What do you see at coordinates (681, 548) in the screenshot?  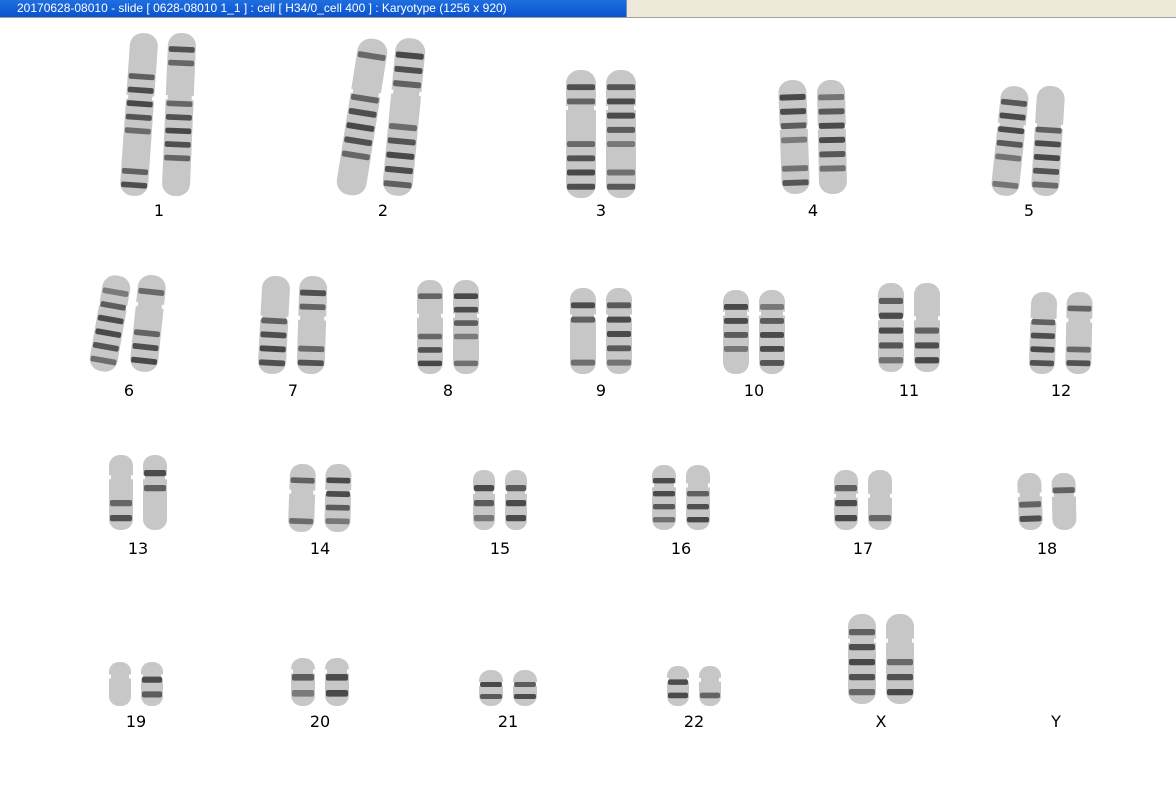 I see `chromosome-label-16: 16` at bounding box center [681, 548].